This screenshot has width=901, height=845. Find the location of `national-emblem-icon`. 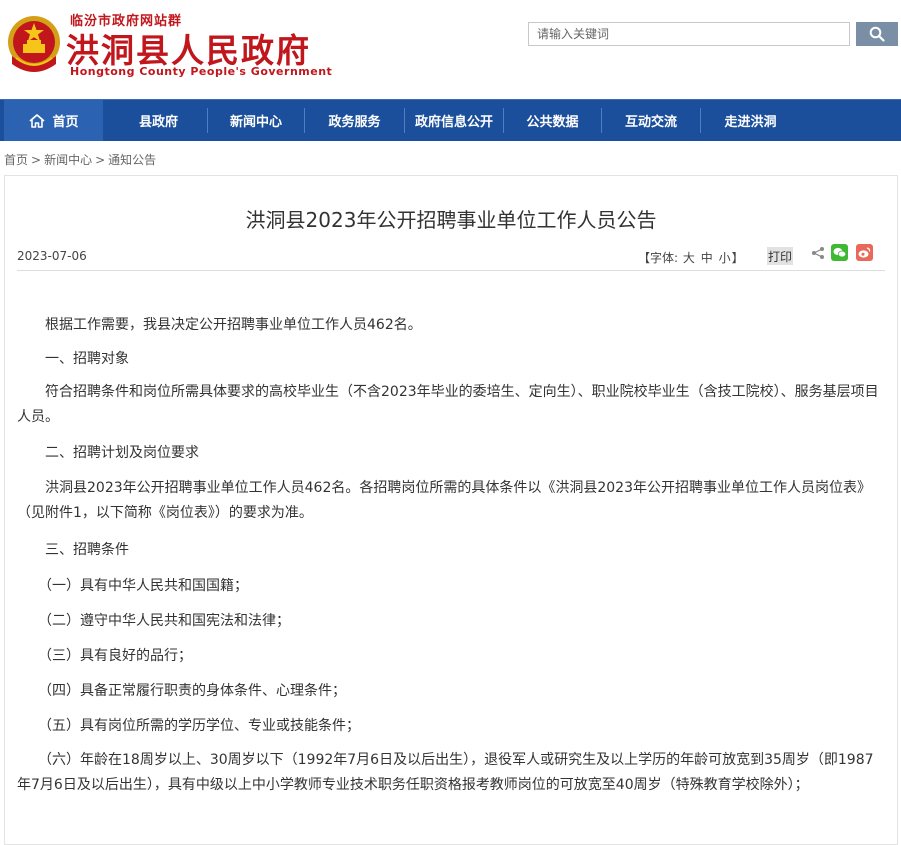

national-emblem-icon is located at coordinates (34, 44).